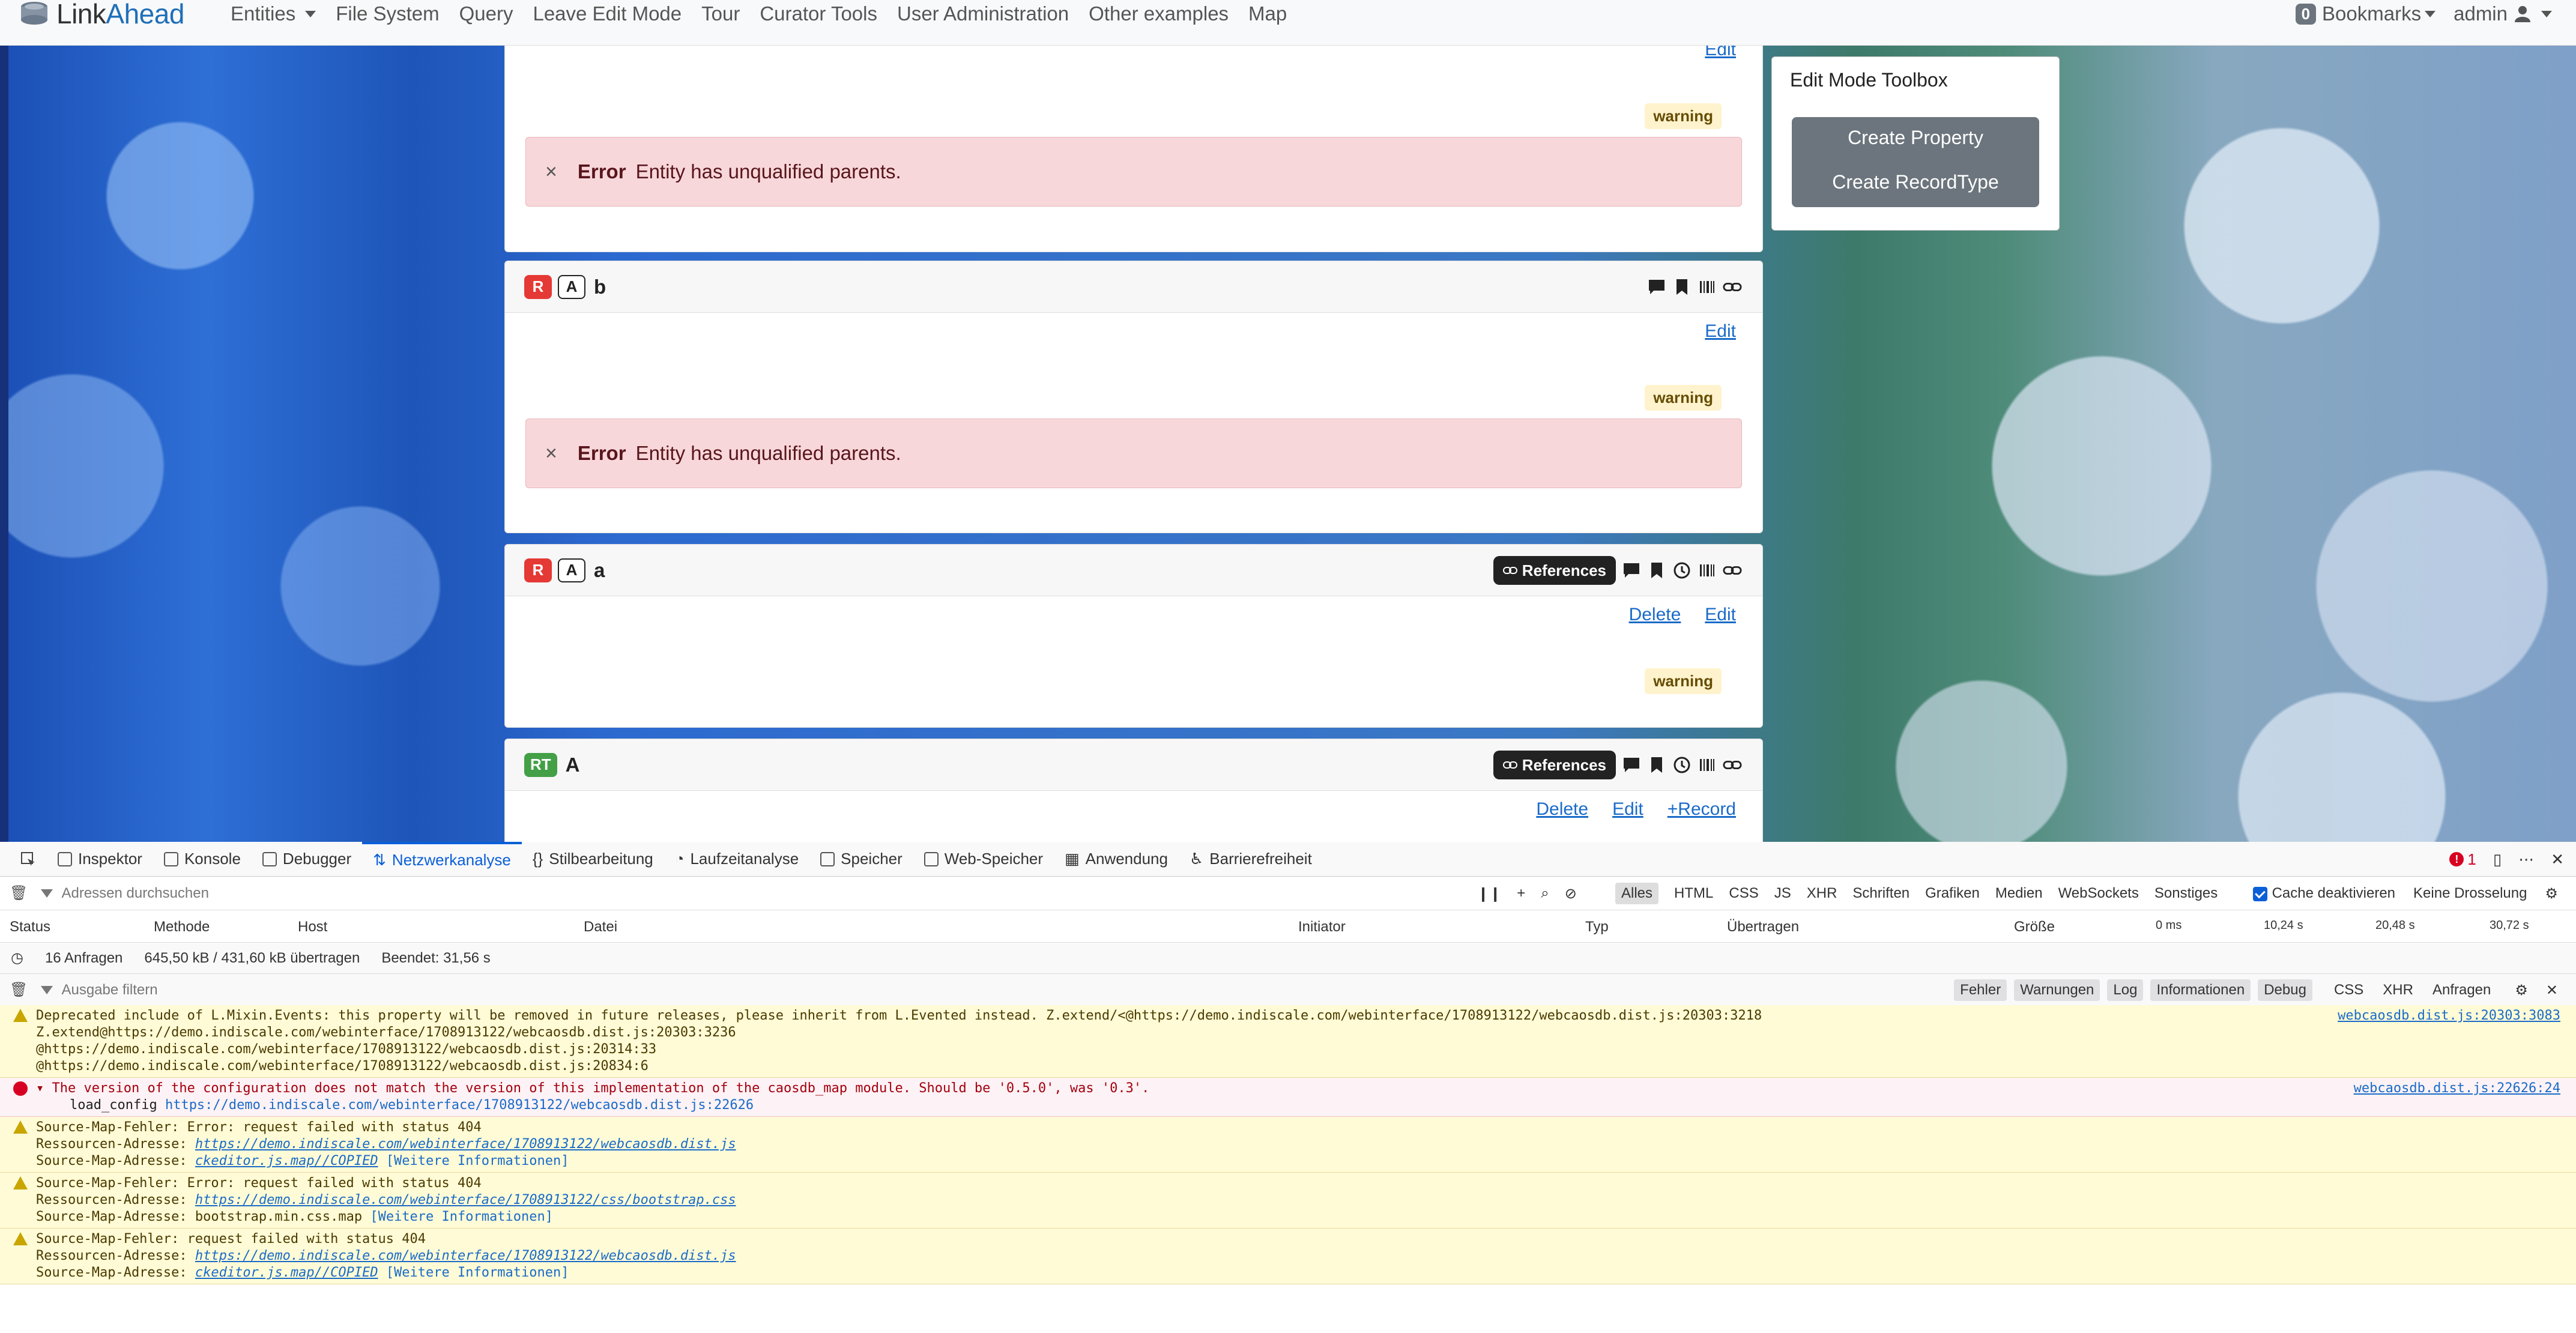  What do you see at coordinates (2323, 893) in the screenshot?
I see `disable-cache-checkbox: Cache deaktivieren` at bounding box center [2323, 893].